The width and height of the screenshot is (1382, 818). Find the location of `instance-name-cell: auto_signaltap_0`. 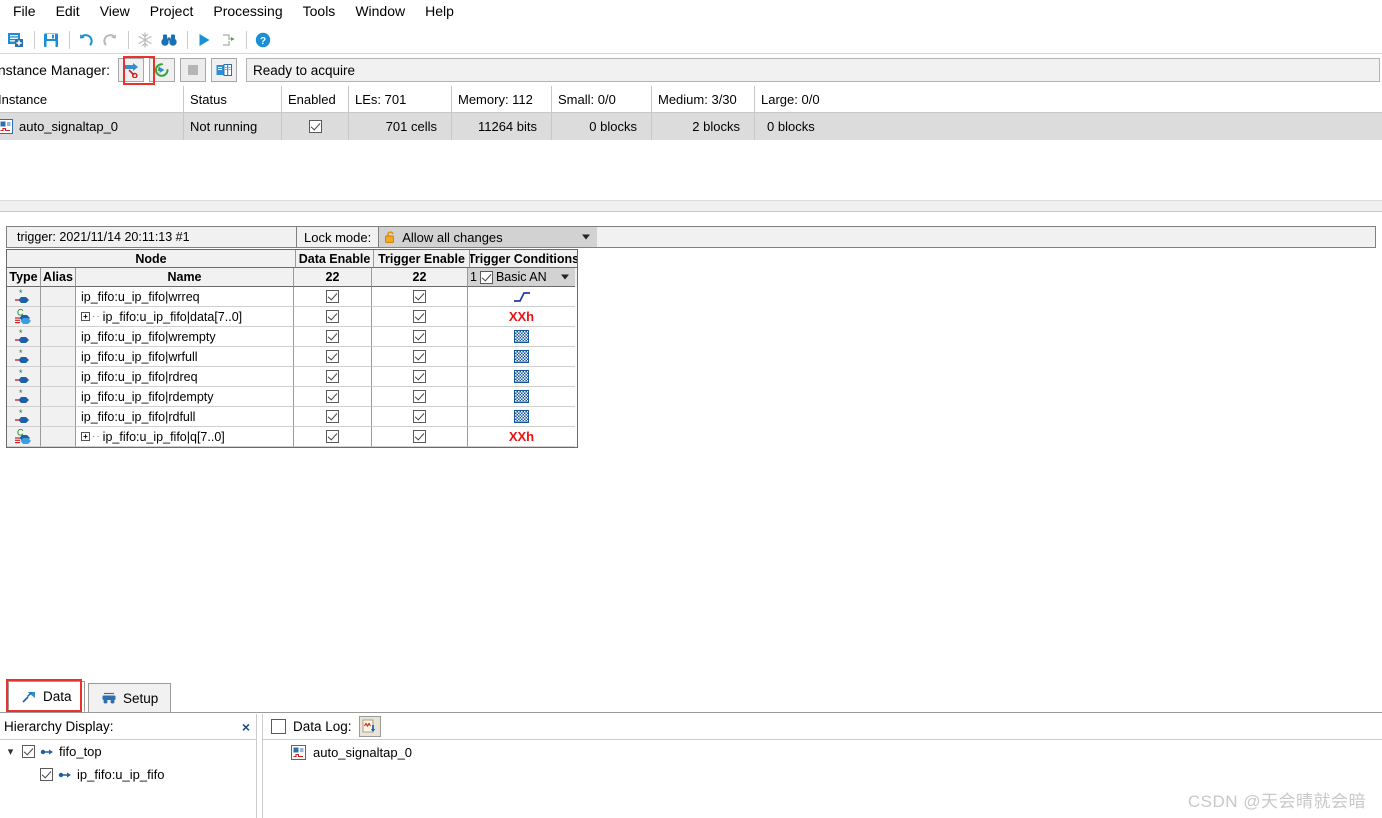

instance-name-cell: auto_signaltap_0 is located at coordinates (92, 126).